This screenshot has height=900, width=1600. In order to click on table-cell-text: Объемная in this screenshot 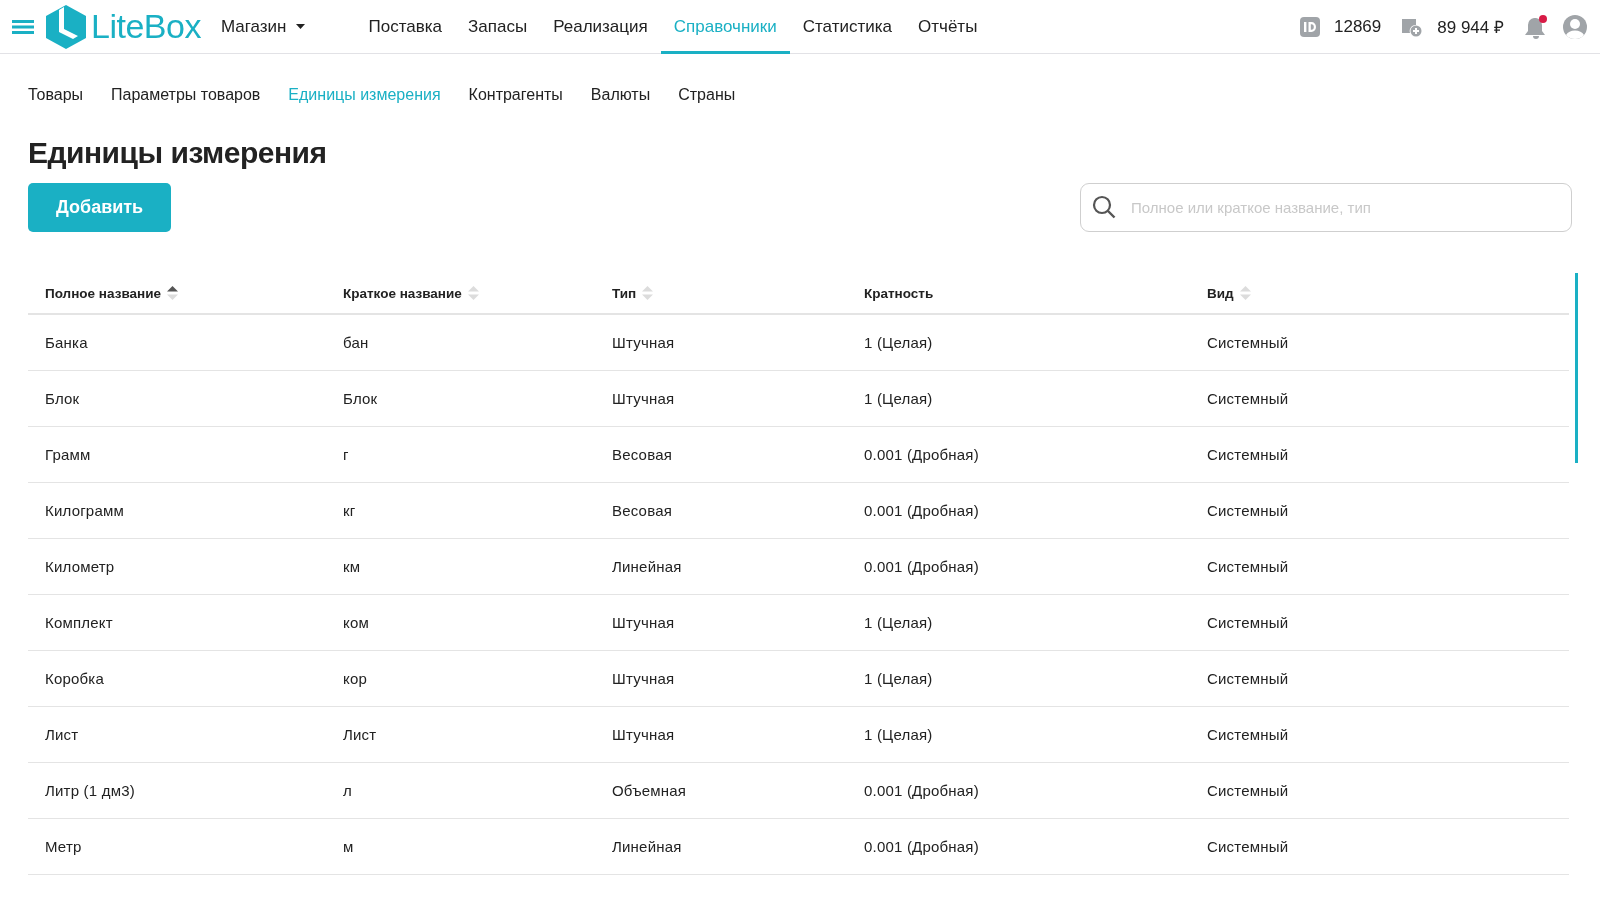, I will do `click(649, 790)`.